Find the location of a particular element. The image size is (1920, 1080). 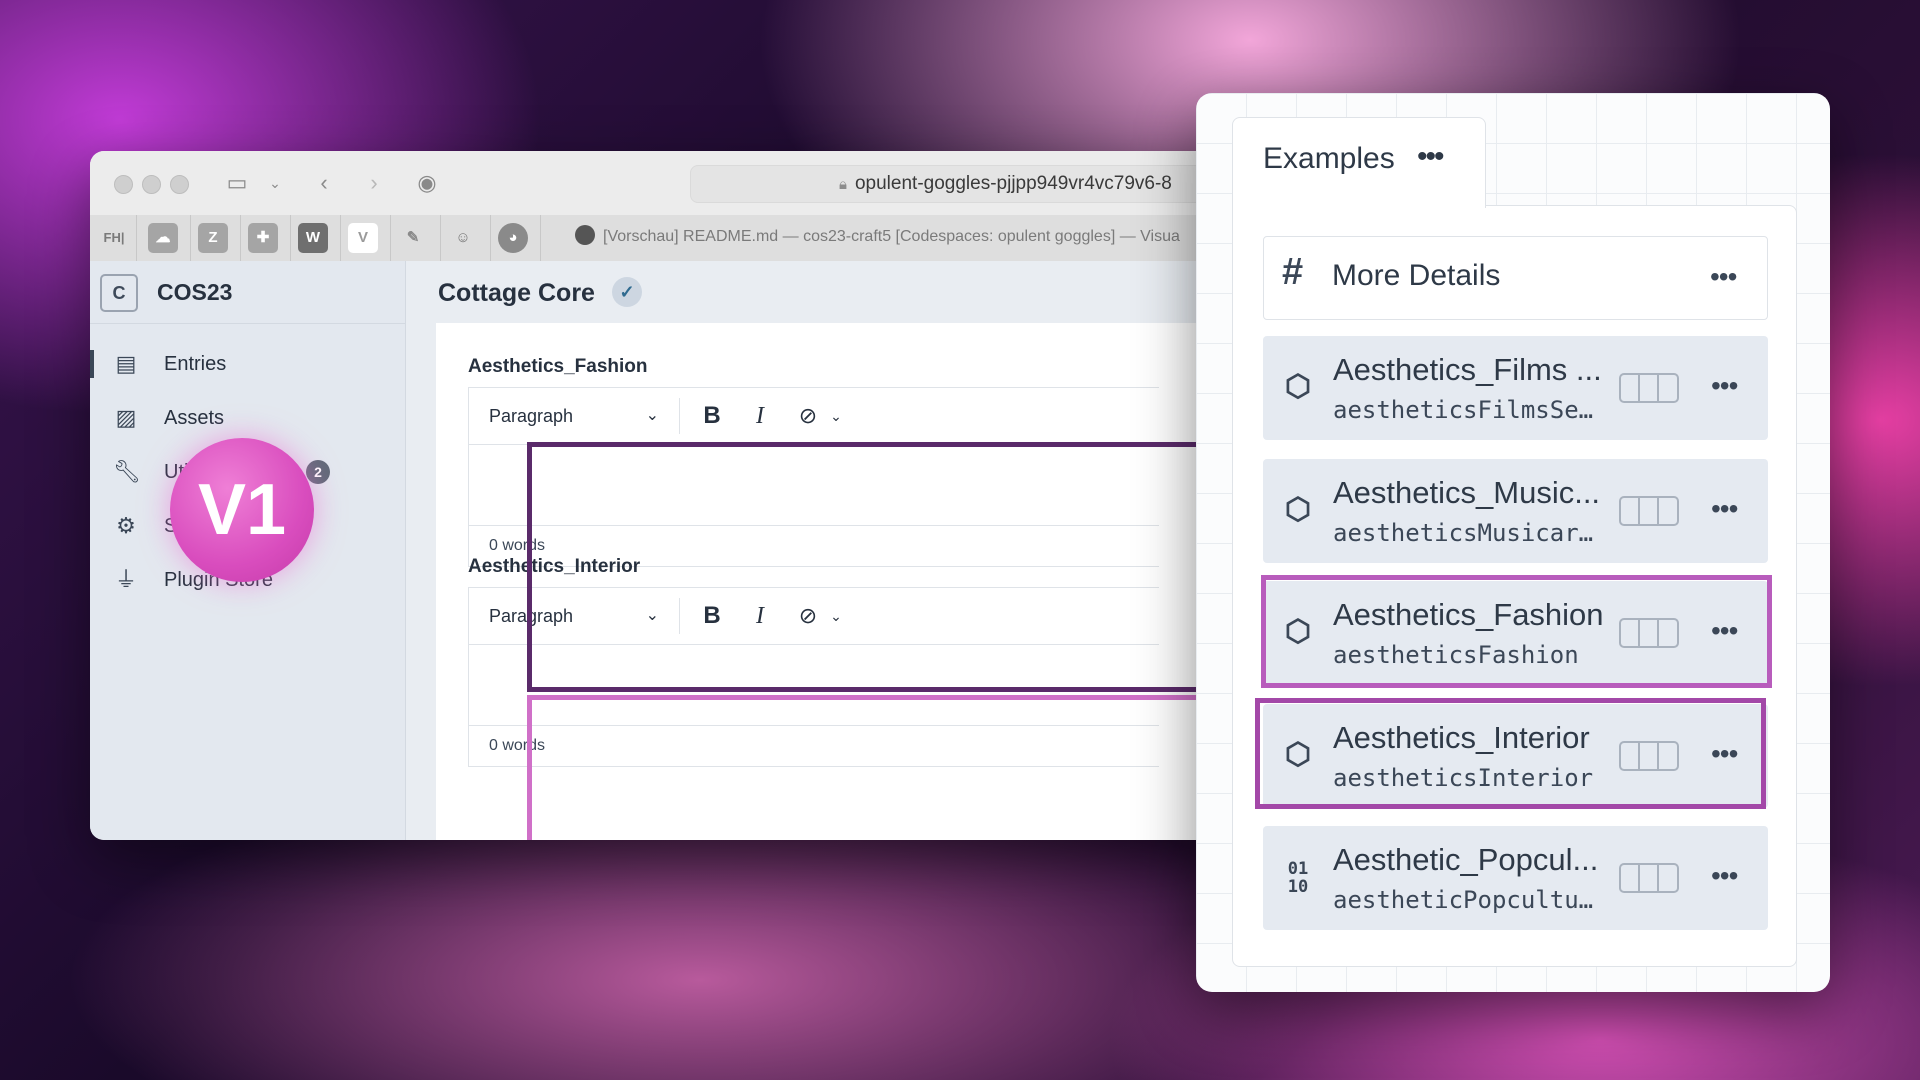

tab-label: Examples is located at coordinates (1329, 158).